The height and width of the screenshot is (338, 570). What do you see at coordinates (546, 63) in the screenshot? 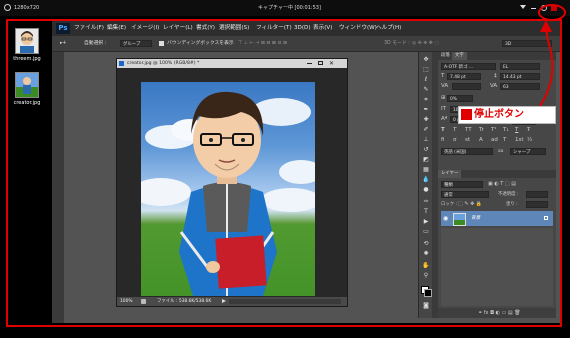
I see `annotation-arrow` at bounding box center [546, 63].